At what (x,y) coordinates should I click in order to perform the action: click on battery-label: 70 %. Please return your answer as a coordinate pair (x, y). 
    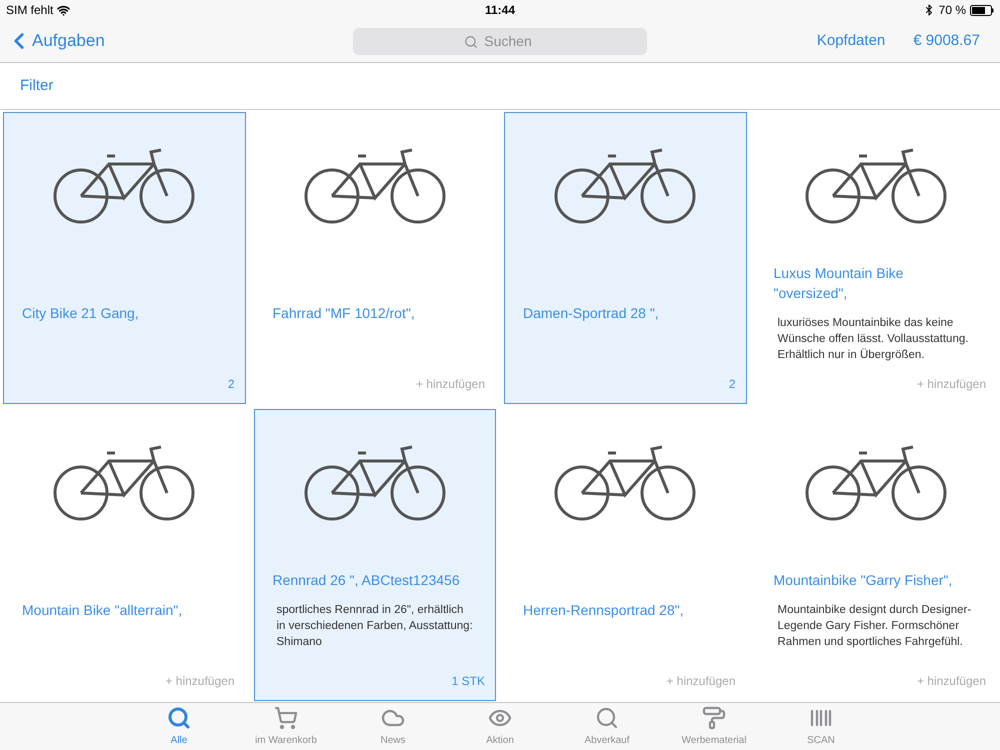
    Looking at the image, I should click on (952, 10).